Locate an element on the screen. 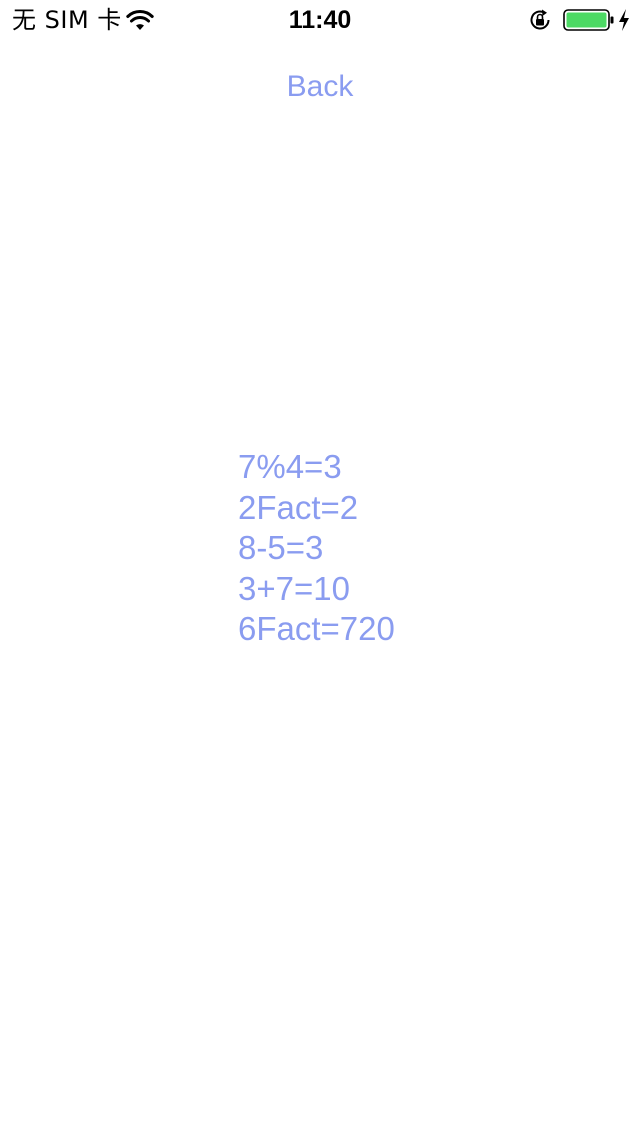 Image resolution: width=640 pixels, height=1136 pixels. status-bar: 无 SIM 卡 11:40 is located at coordinates (320, 20).